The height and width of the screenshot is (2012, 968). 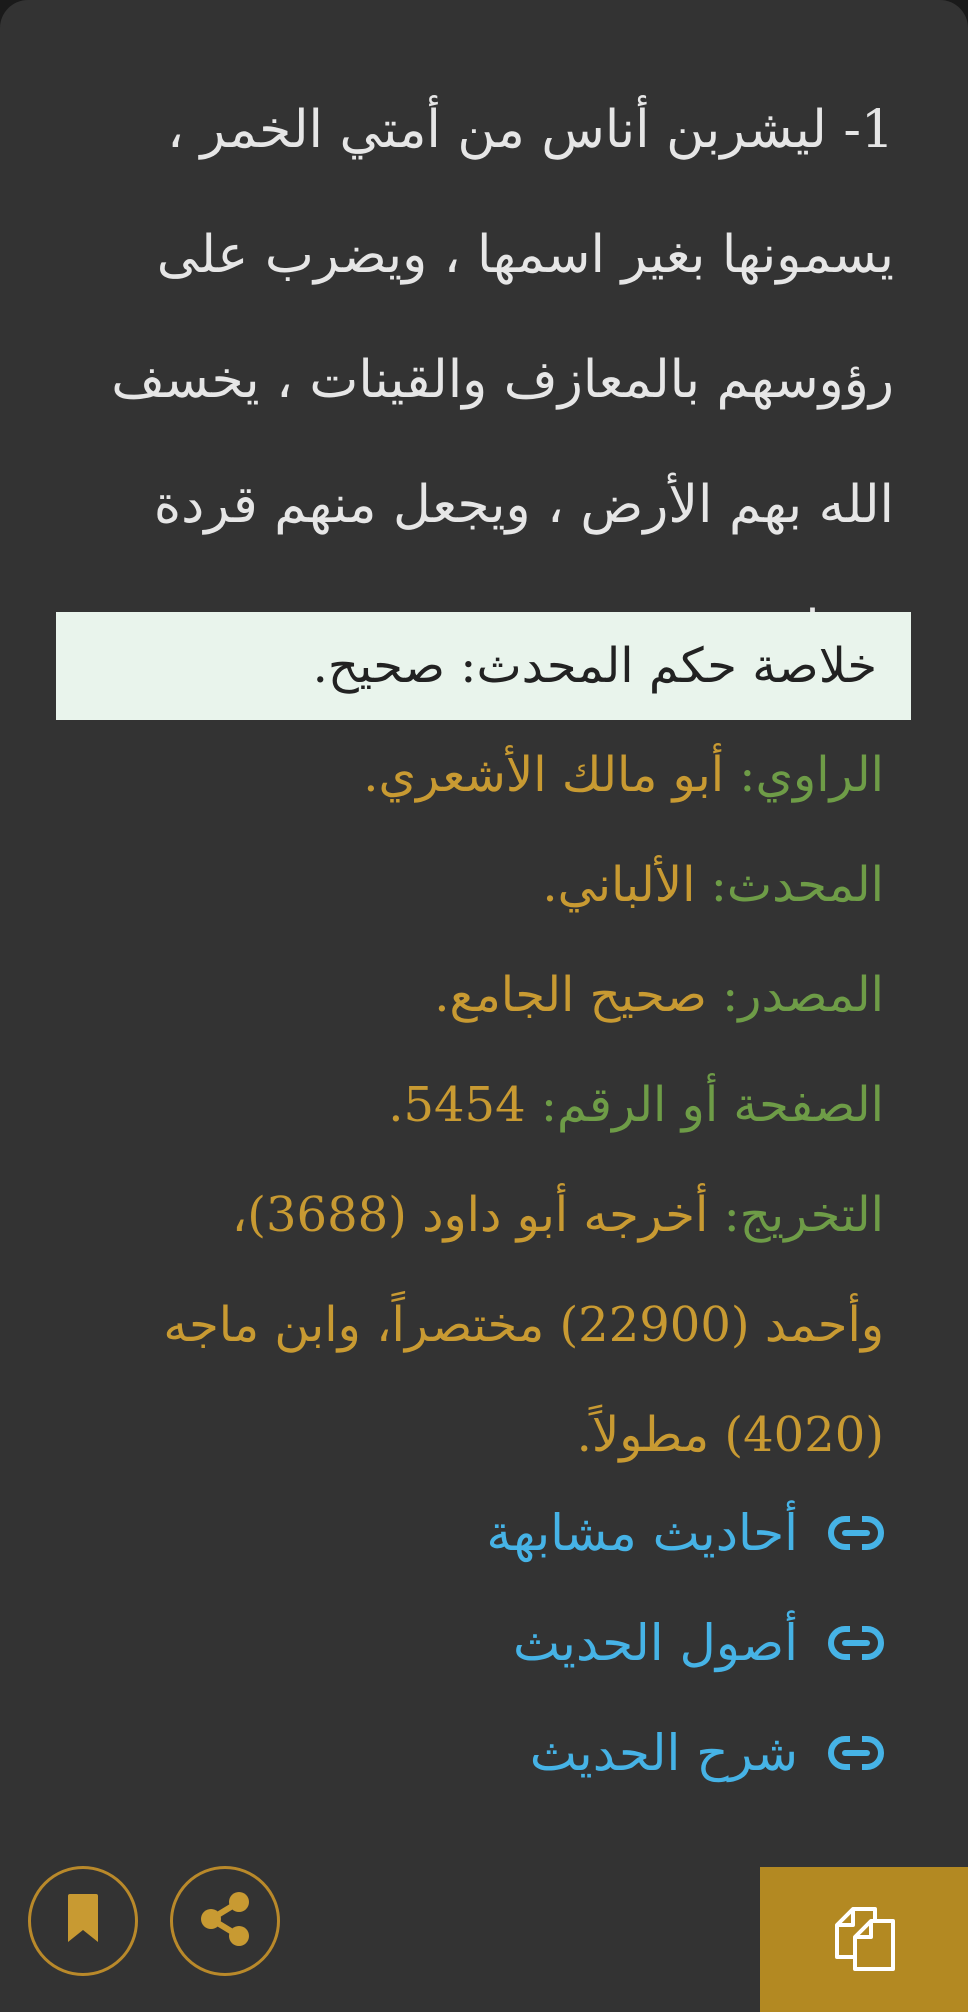 What do you see at coordinates (811, 775) in the screenshot?
I see `narrator-label: الراوي:` at bounding box center [811, 775].